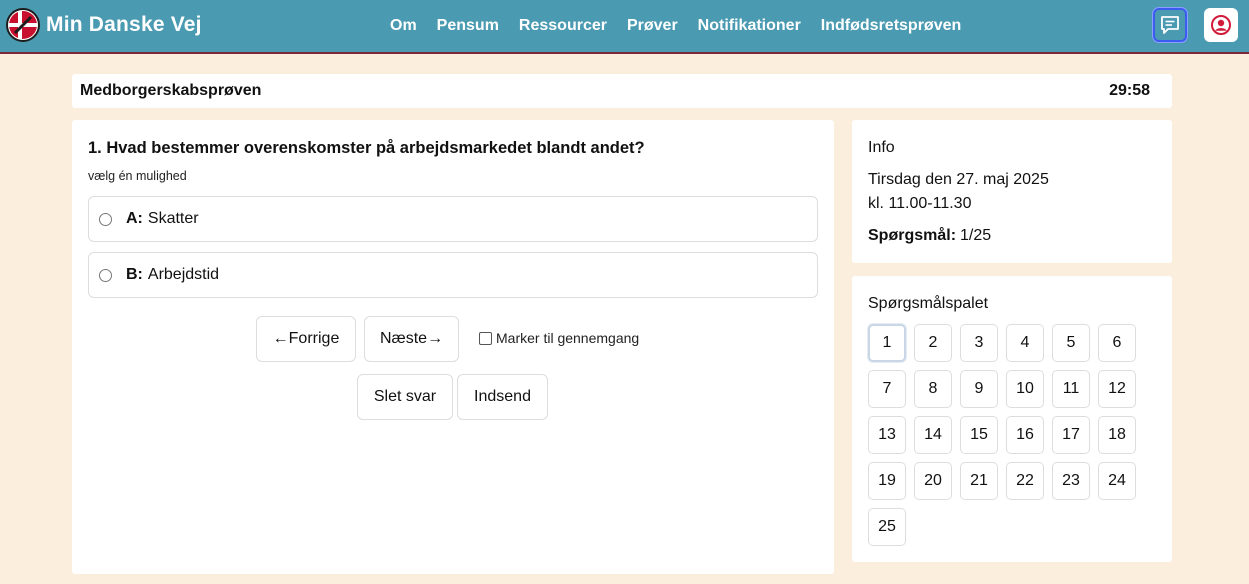  What do you see at coordinates (1025, 435) in the screenshot?
I see `palette-question-button: 16` at bounding box center [1025, 435].